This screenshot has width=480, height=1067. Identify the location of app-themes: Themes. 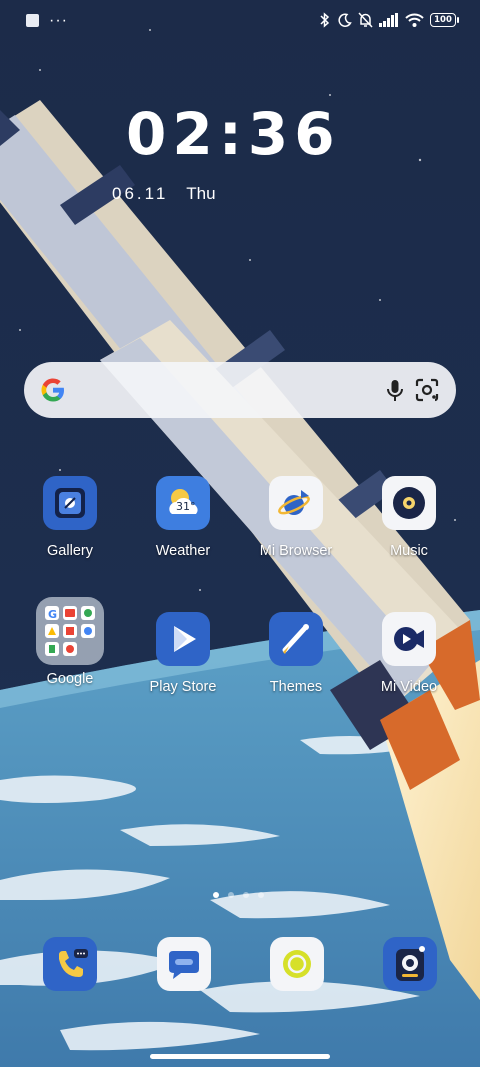
(296, 653).